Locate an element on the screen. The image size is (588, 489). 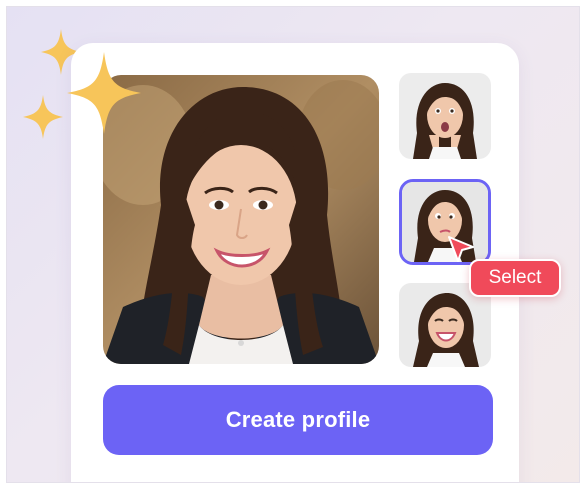
select-badge: Select is located at coordinates (515, 278).